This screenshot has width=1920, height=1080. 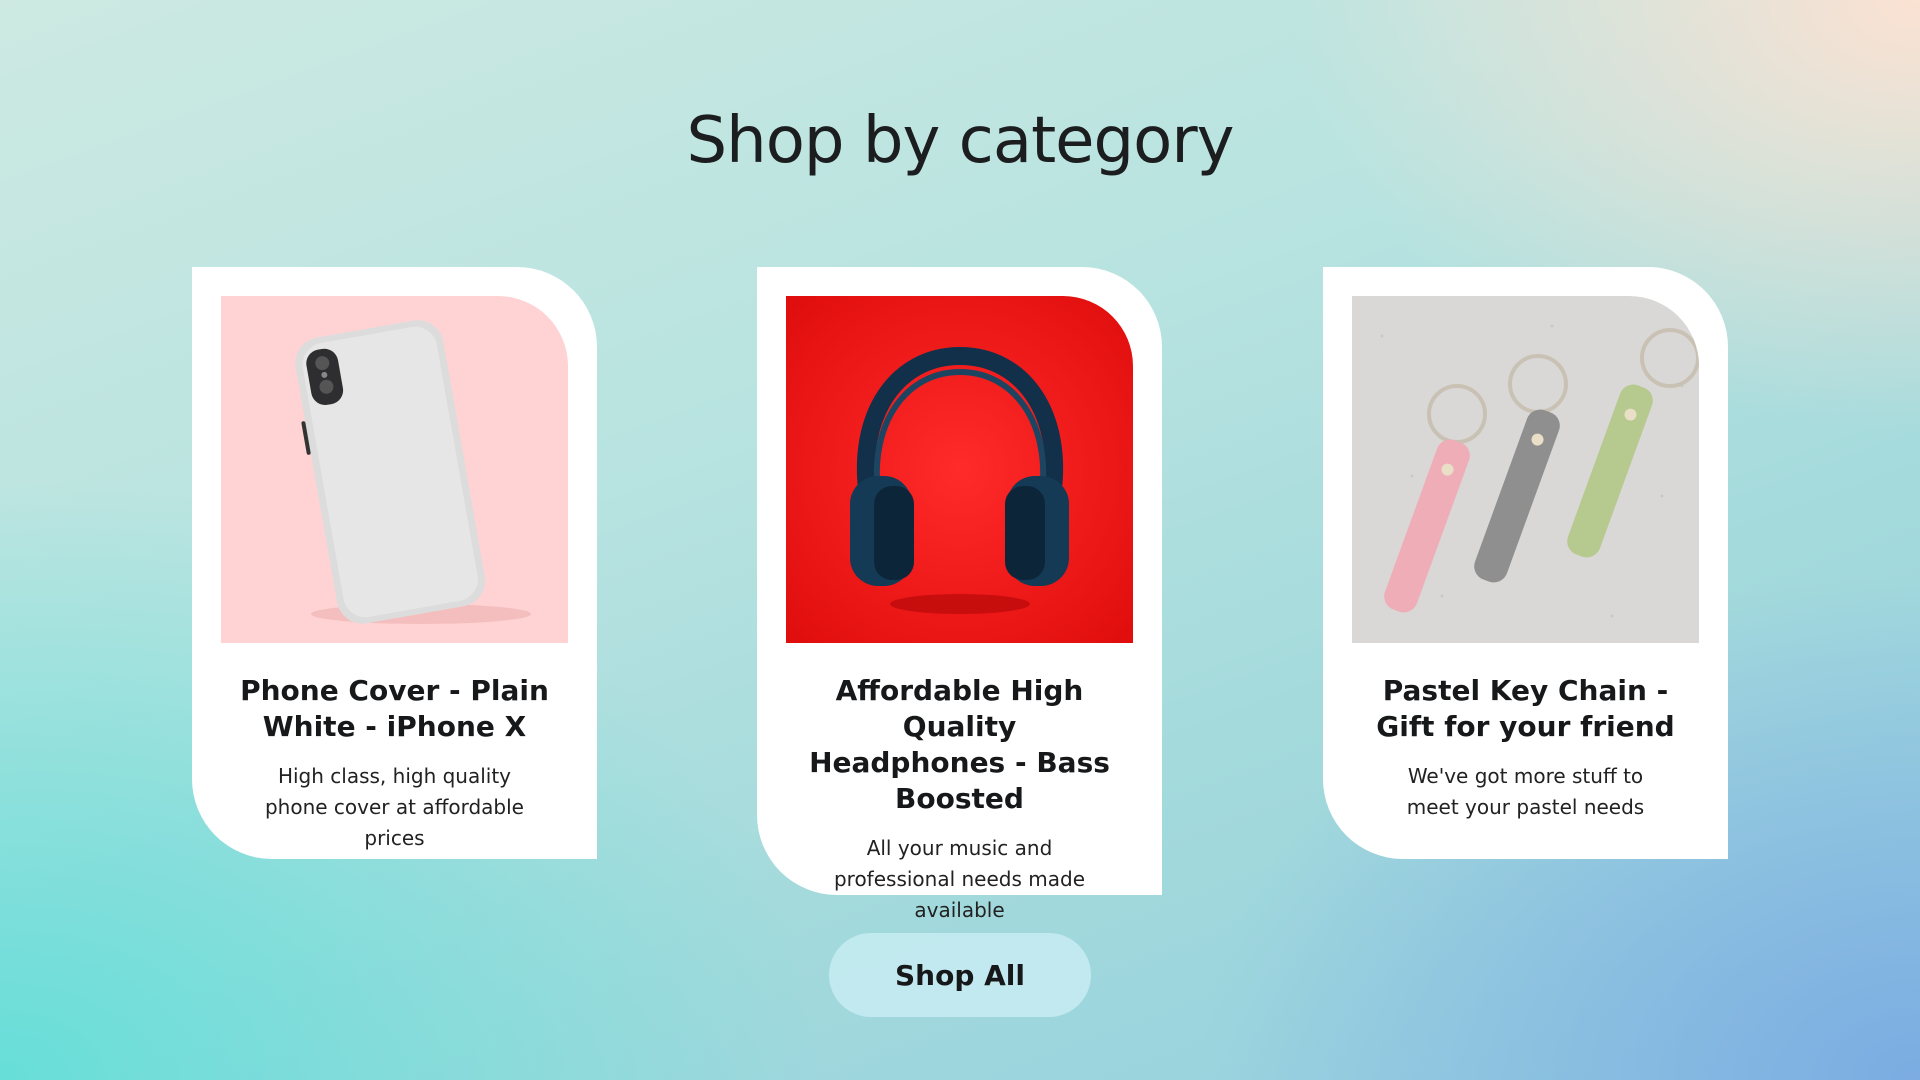 What do you see at coordinates (394, 709) in the screenshot?
I see `card-title: Phone Cover - Plain White - iPhone X` at bounding box center [394, 709].